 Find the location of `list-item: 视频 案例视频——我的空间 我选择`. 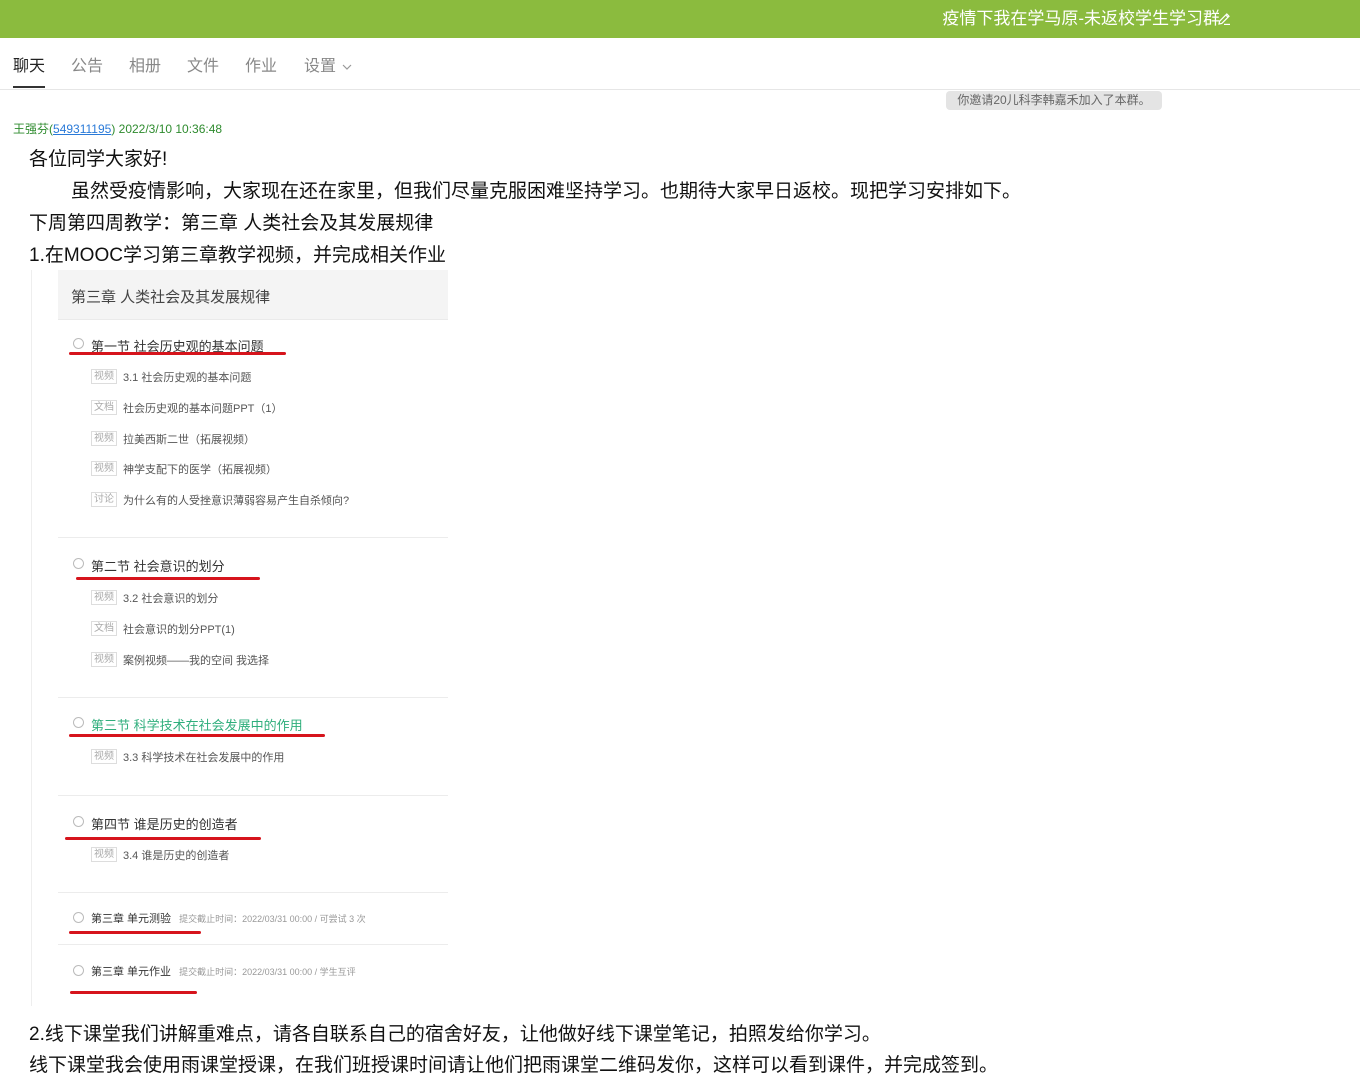

list-item: 视频 案例视频——我的空间 我选择 is located at coordinates (180, 659).